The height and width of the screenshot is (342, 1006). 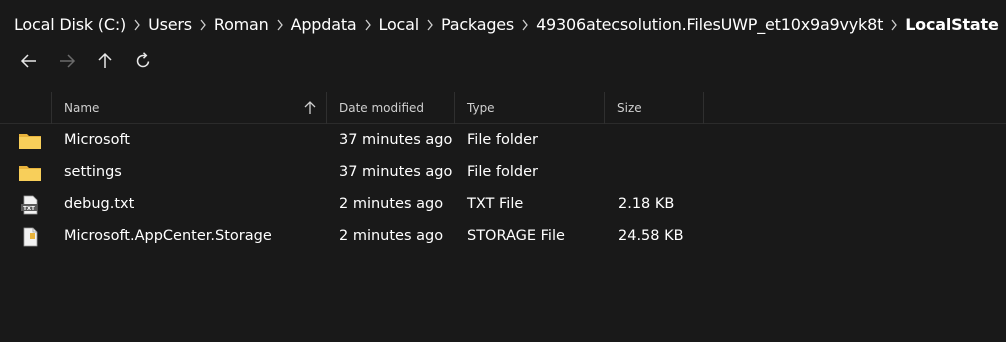 I want to click on txt-file-icon: TXT, so click(x=29, y=205).